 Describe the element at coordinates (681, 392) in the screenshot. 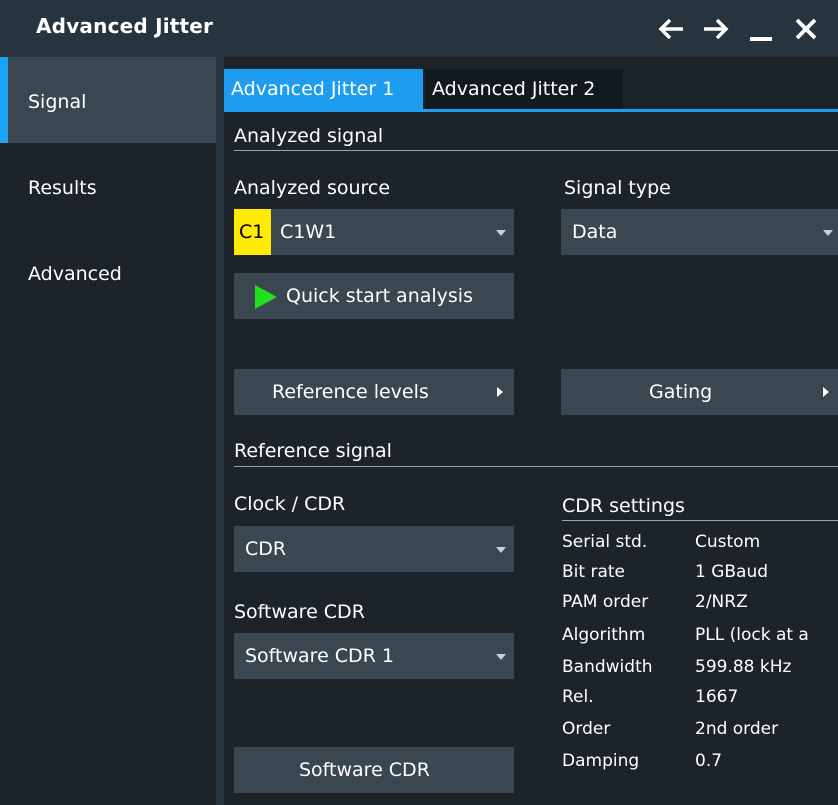

I see `gating-label: Gating` at that location.